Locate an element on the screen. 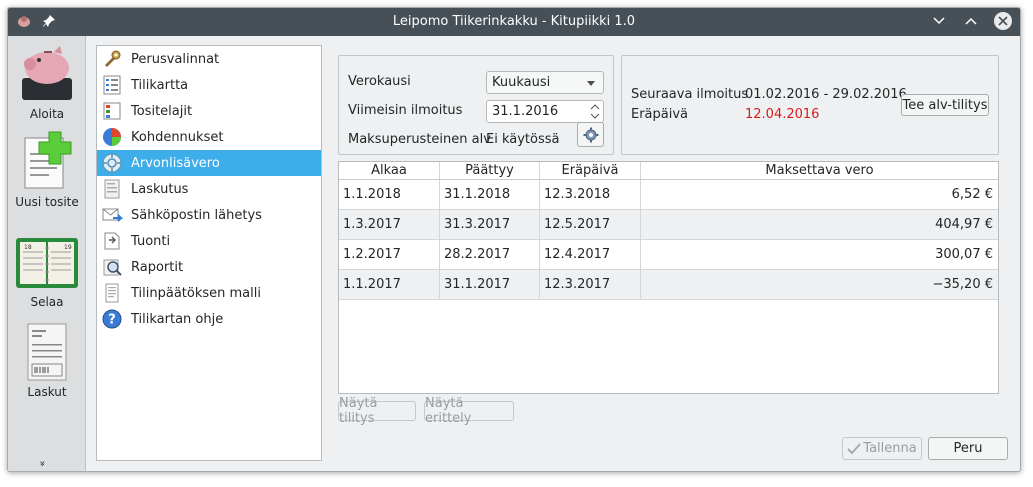 The width and height of the screenshot is (1033, 487). nav-label: Tilinpäätöksen malli is located at coordinates (196, 293).